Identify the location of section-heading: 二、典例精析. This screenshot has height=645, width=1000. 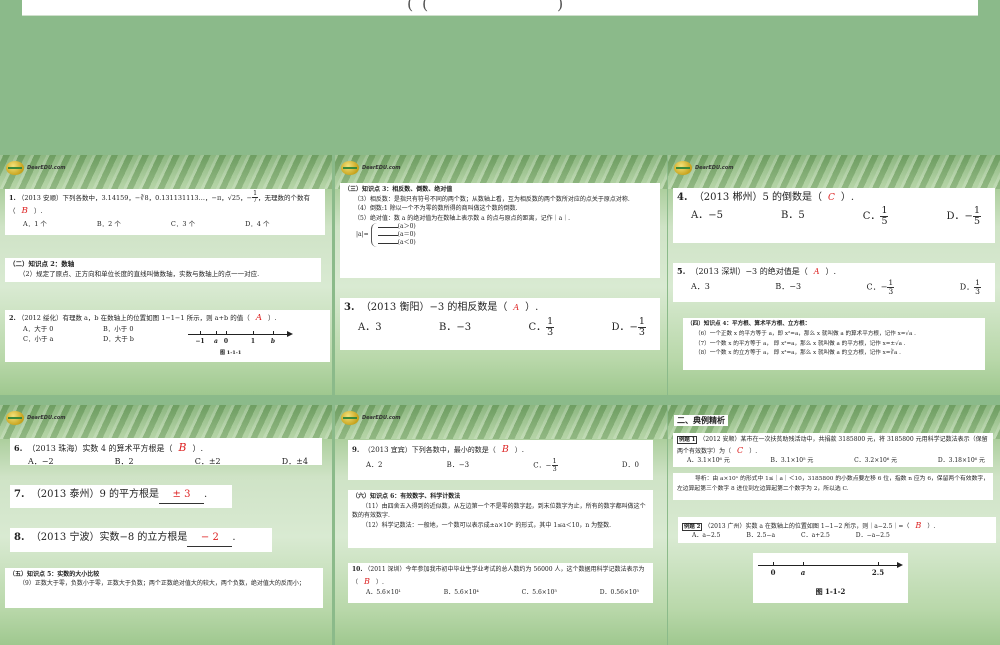
(701, 420).